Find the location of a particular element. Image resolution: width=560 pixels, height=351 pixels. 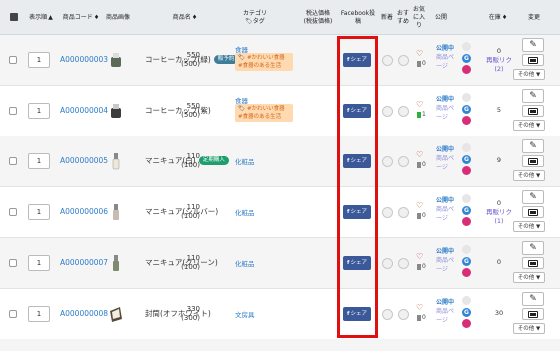

header-order: 表示順 ▲ is located at coordinates (41, 17).